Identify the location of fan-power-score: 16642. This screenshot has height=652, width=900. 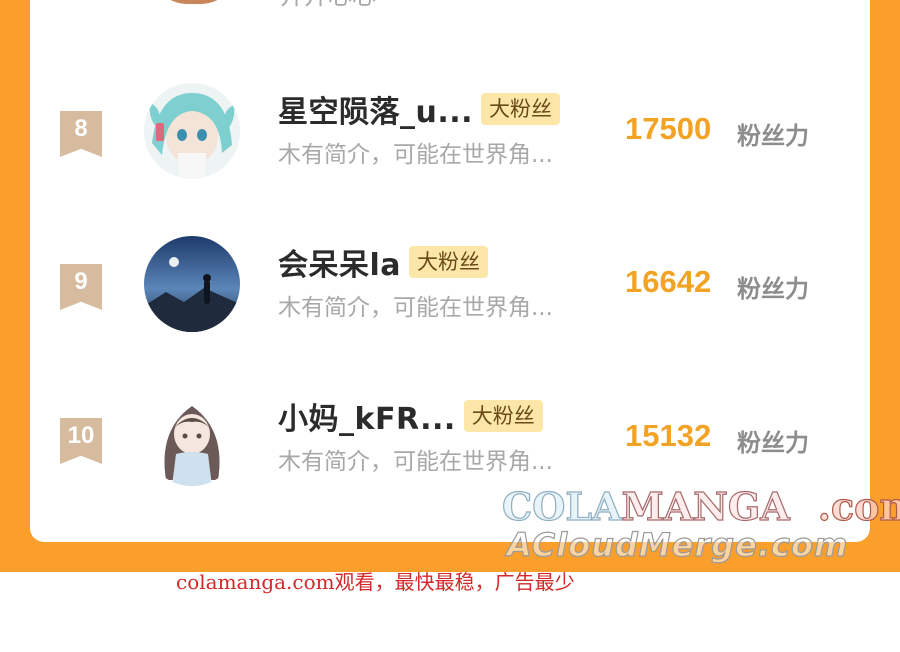
(668, 281).